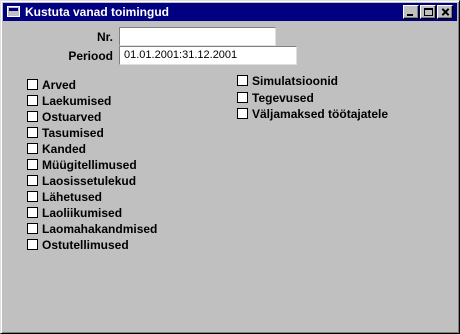  I want to click on close-button, so click(445, 12).